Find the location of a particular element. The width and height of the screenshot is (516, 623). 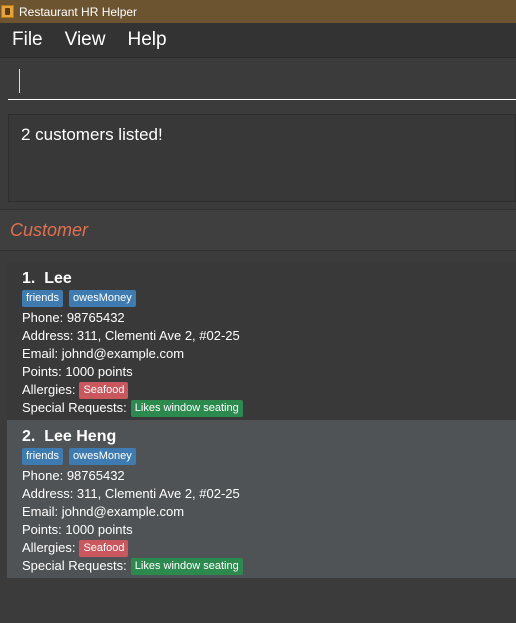

customer-name: 1. Lee is located at coordinates (269, 278).